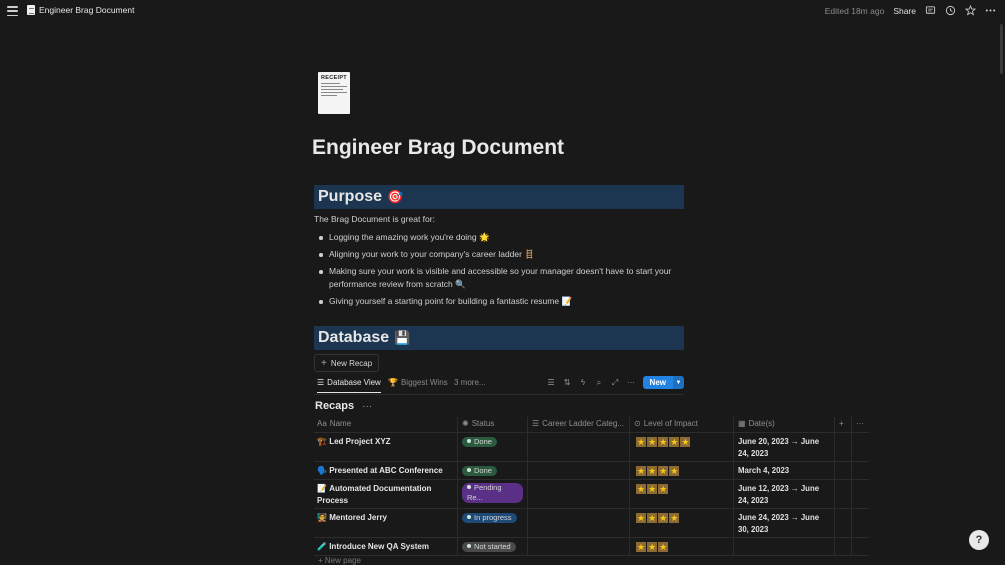 Image resolution: width=1005 pixels, height=565 pixels. What do you see at coordinates (784, 494) in the screenshot?
I see `row-date-cell: June 12, 2023 → June 24, 2023` at bounding box center [784, 494].